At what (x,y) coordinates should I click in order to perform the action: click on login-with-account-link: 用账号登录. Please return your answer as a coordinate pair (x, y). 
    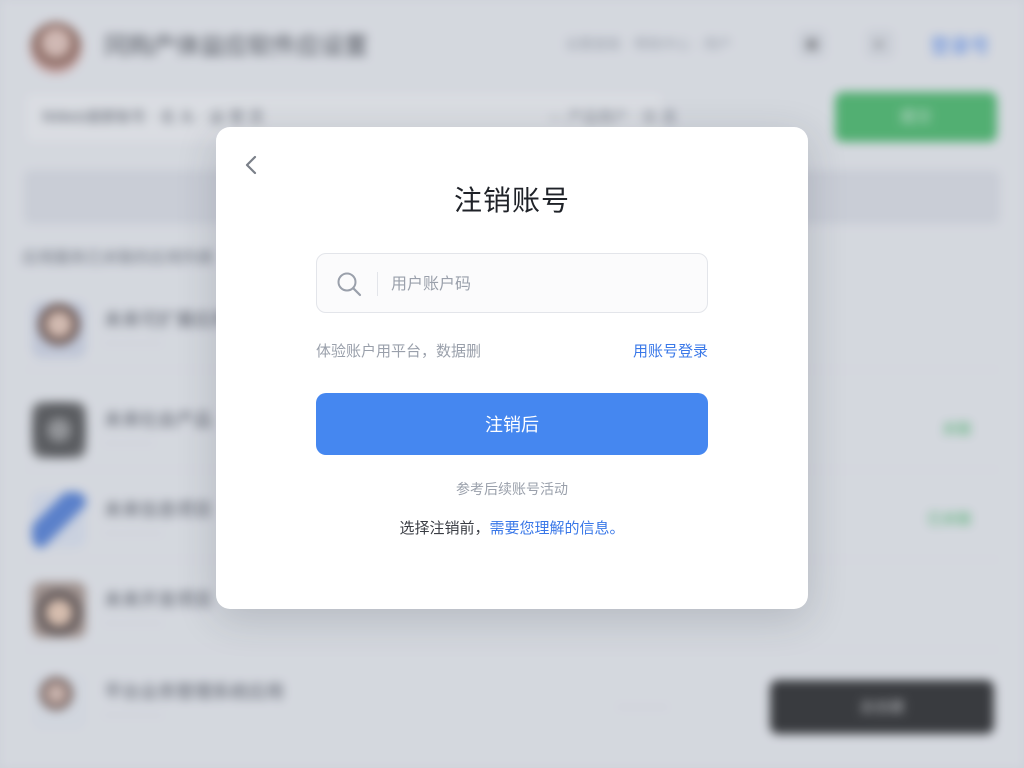
    Looking at the image, I should click on (670, 350).